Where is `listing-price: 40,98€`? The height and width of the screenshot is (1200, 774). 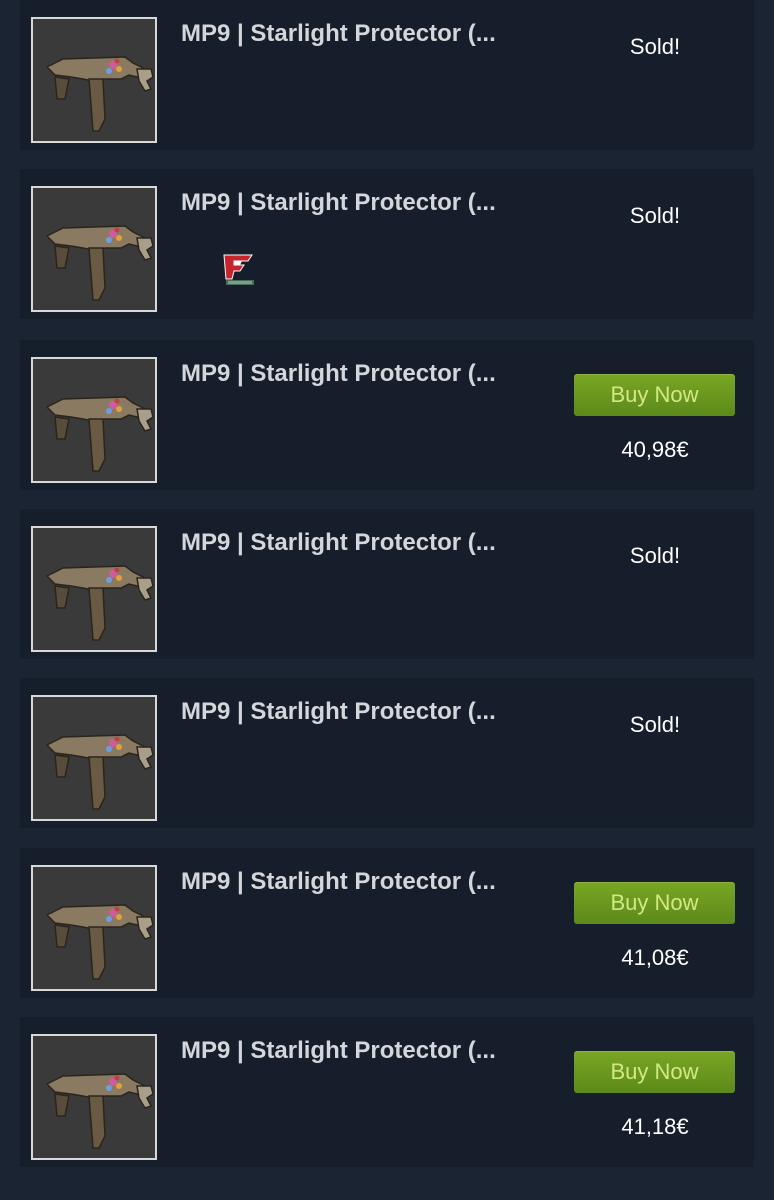
listing-price: 40,98€ is located at coordinates (655, 449).